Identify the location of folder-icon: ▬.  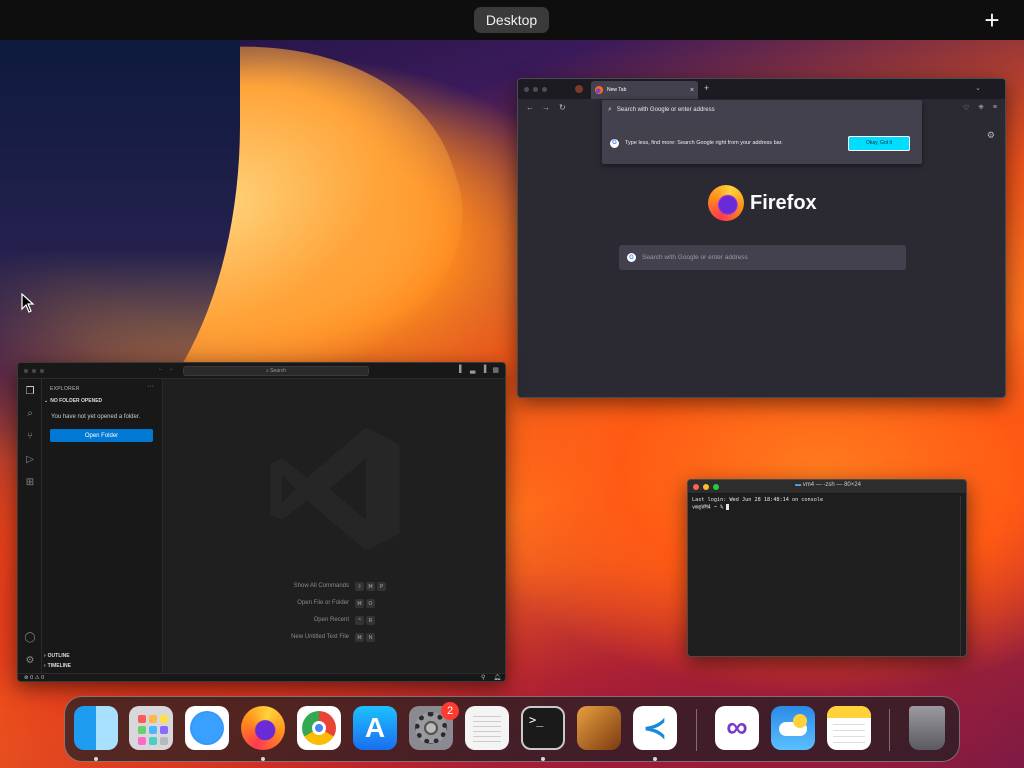
(798, 485).